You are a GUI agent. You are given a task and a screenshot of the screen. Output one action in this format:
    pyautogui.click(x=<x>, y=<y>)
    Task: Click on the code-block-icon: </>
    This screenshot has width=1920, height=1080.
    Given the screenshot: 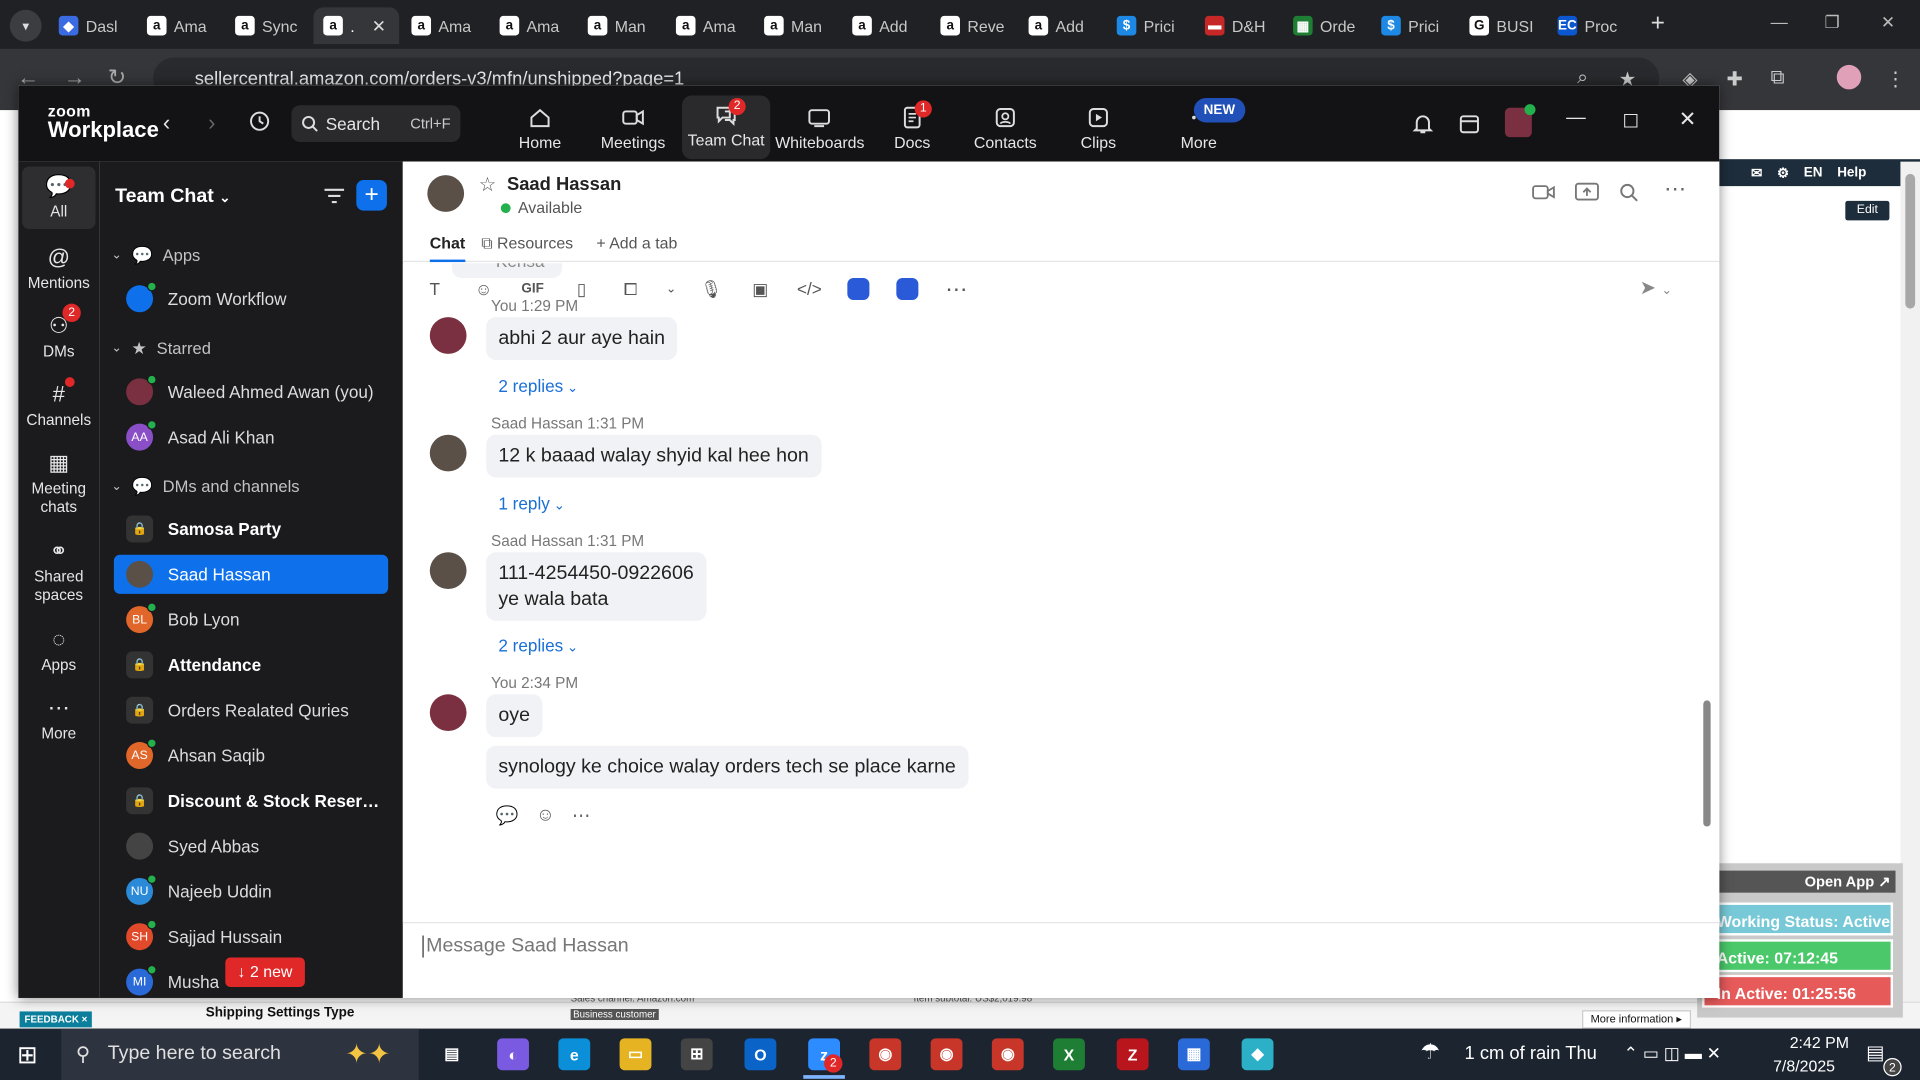 What is the action you would take?
    pyautogui.click(x=809, y=288)
    